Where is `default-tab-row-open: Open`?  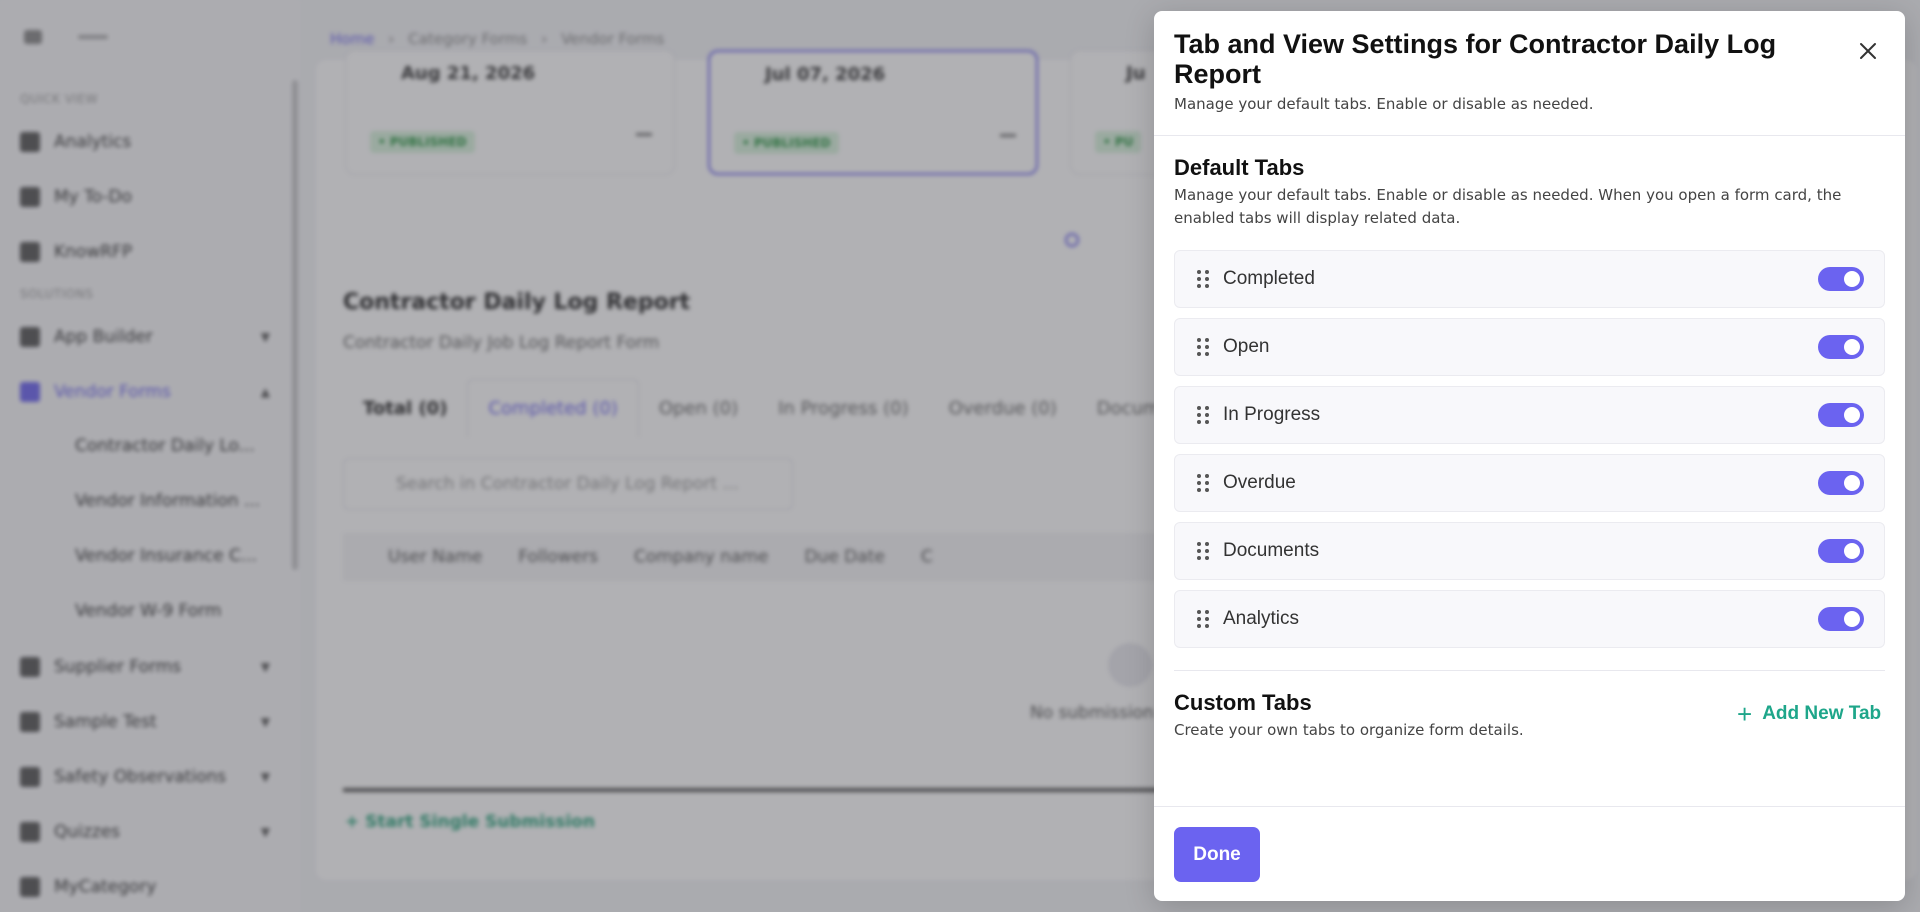 default-tab-row-open: Open is located at coordinates (1529, 347).